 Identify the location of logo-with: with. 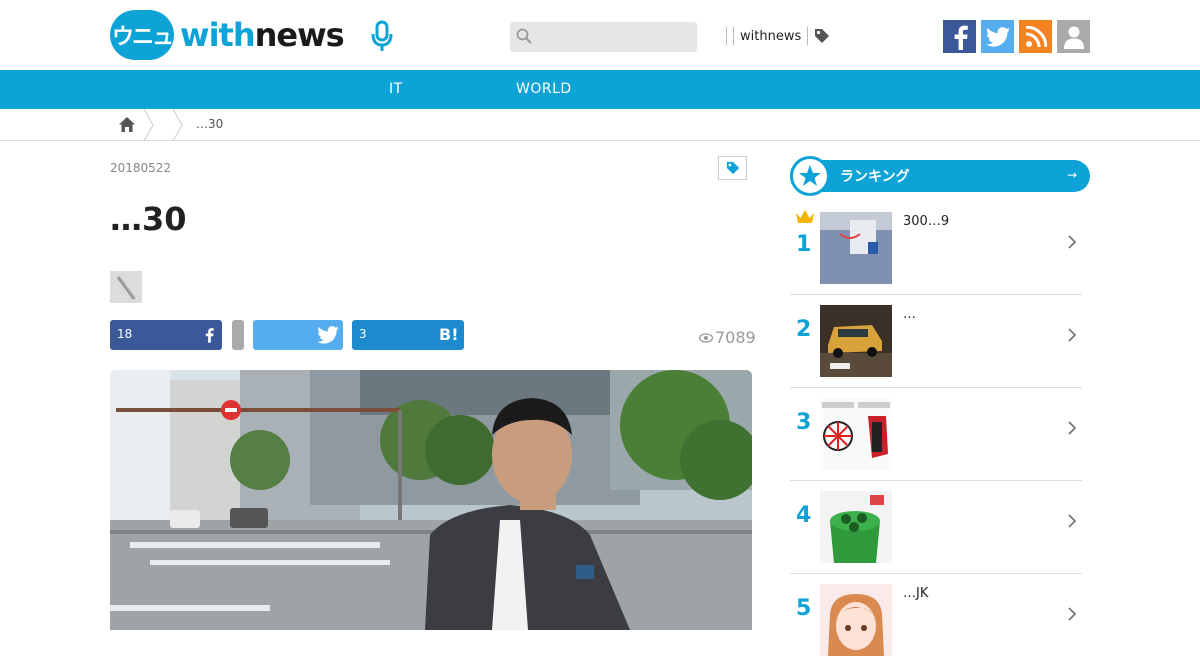
(218, 35).